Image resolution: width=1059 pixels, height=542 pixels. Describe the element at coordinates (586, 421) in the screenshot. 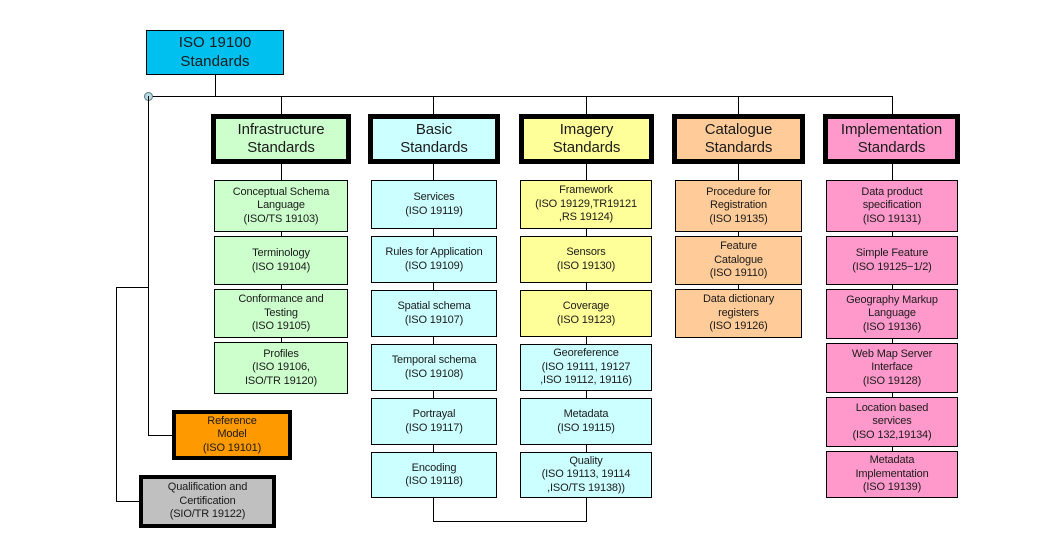

I see `node-imagery-item-4: Metadata (ISO 19115)` at that location.